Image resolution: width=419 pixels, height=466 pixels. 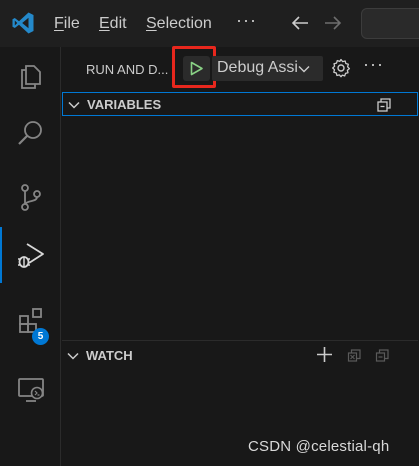 I want to click on more-menu-button: ···, so click(x=246, y=20).